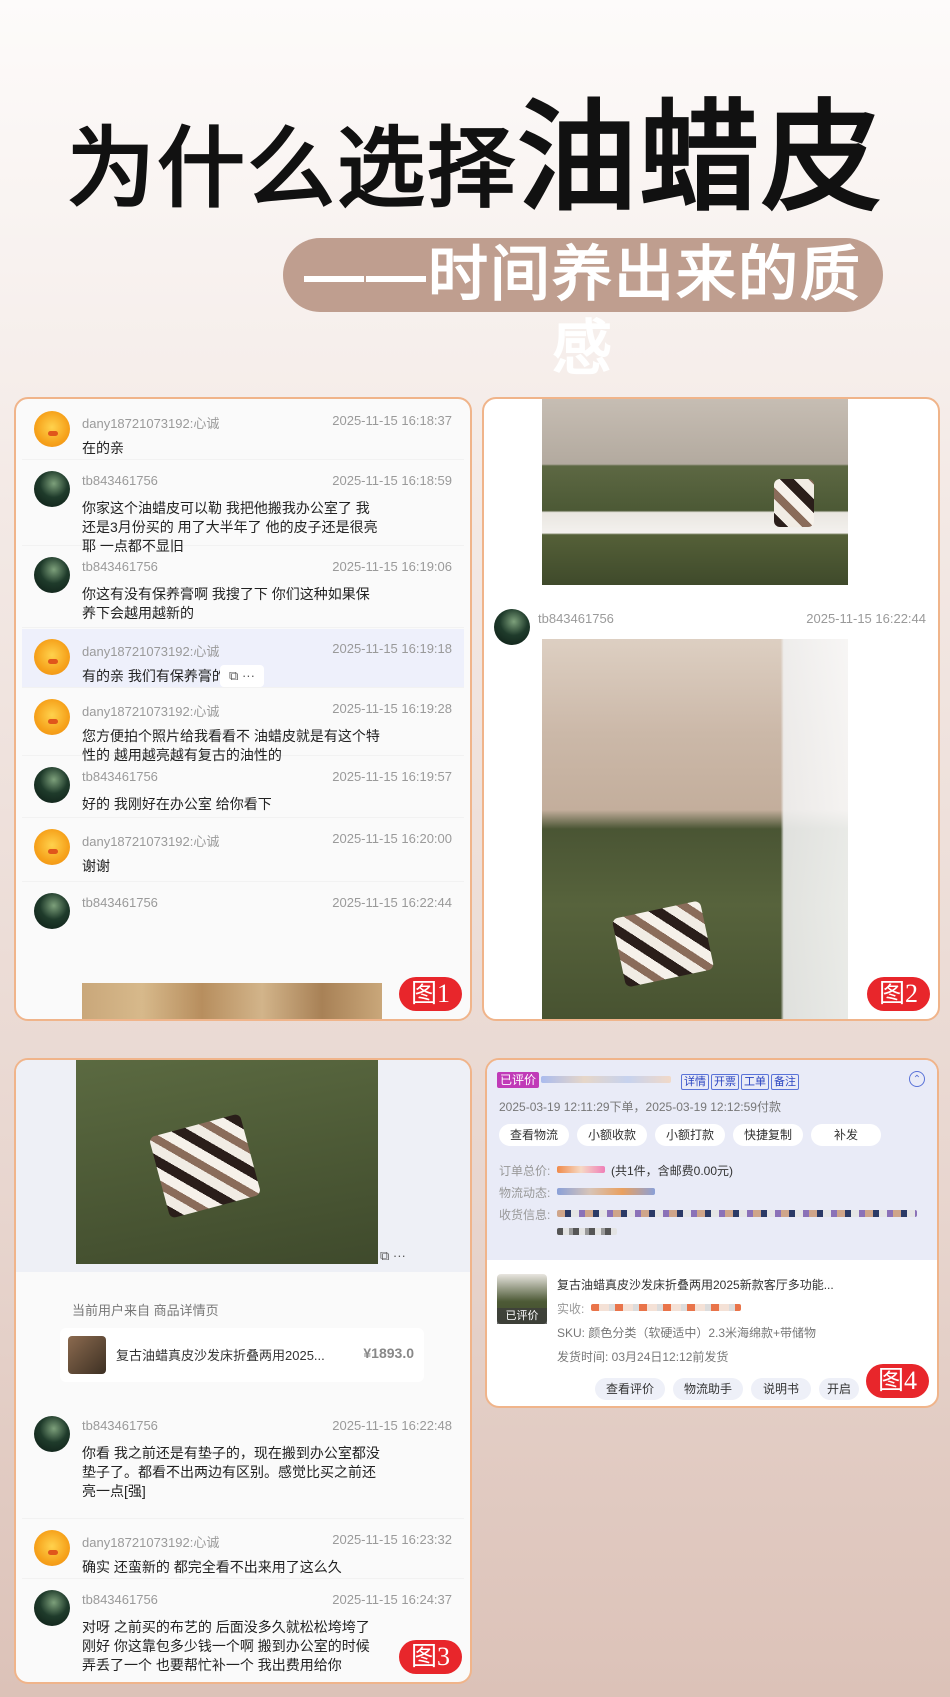  What do you see at coordinates (242, 676) in the screenshot?
I see `message-actions: ⧉ ···` at bounding box center [242, 676].